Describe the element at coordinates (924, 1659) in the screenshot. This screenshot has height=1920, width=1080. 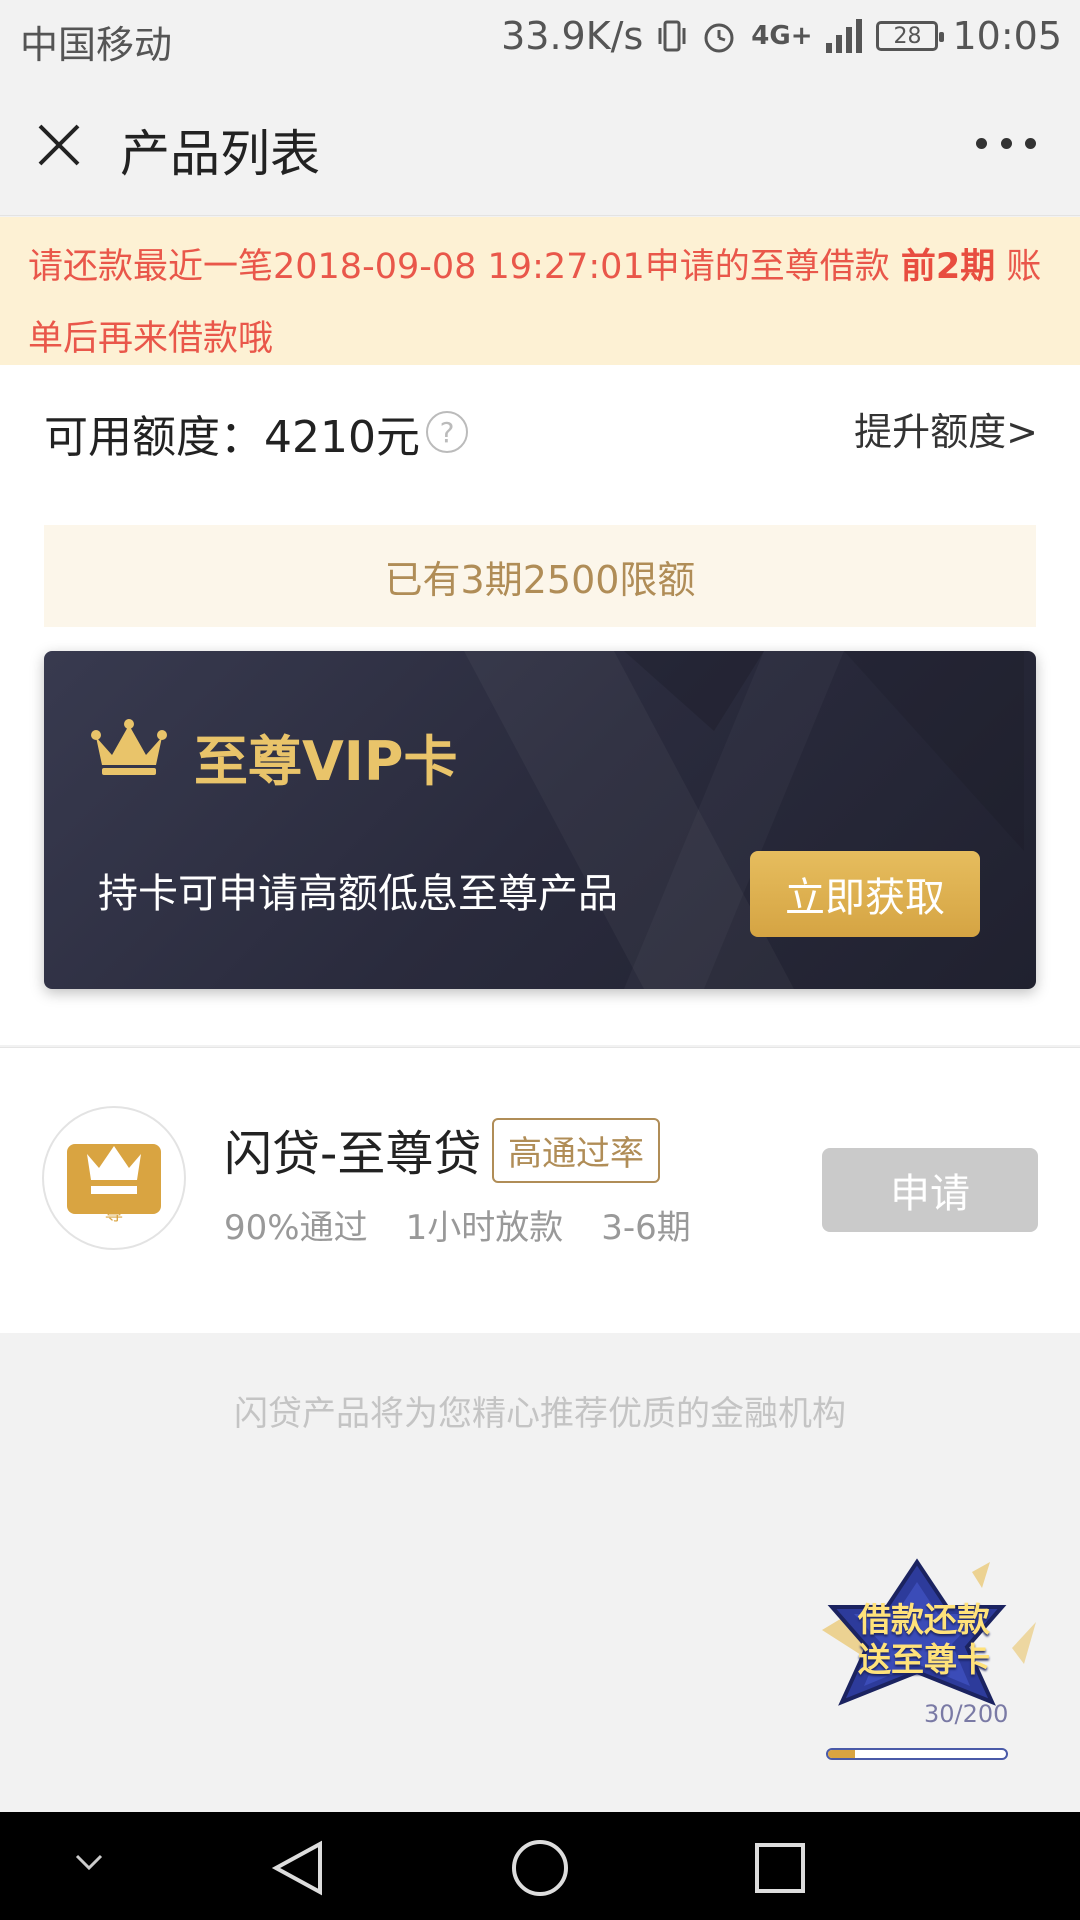
I see `promo-line-2: 送至尊卡` at that location.